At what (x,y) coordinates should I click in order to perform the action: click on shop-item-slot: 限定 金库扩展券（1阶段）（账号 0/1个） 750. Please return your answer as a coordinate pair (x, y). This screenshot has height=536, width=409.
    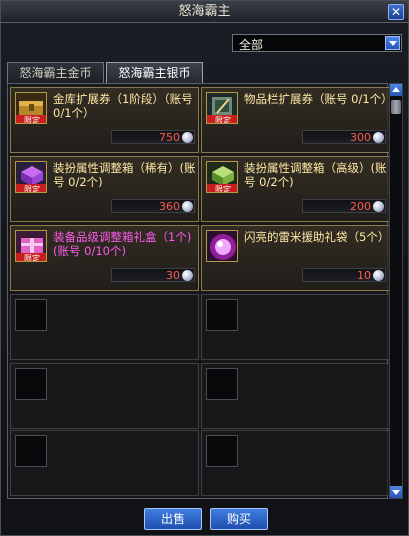
    Looking at the image, I should click on (104, 120).